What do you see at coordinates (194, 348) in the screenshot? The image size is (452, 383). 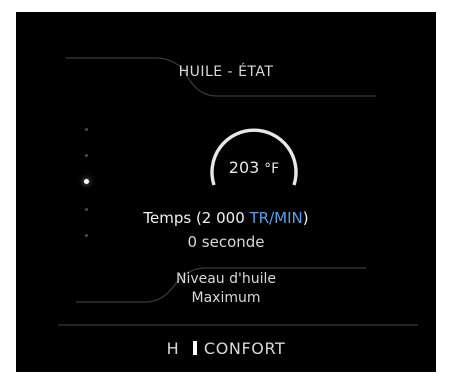 I see `separator-bar` at bounding box center [194, 348].